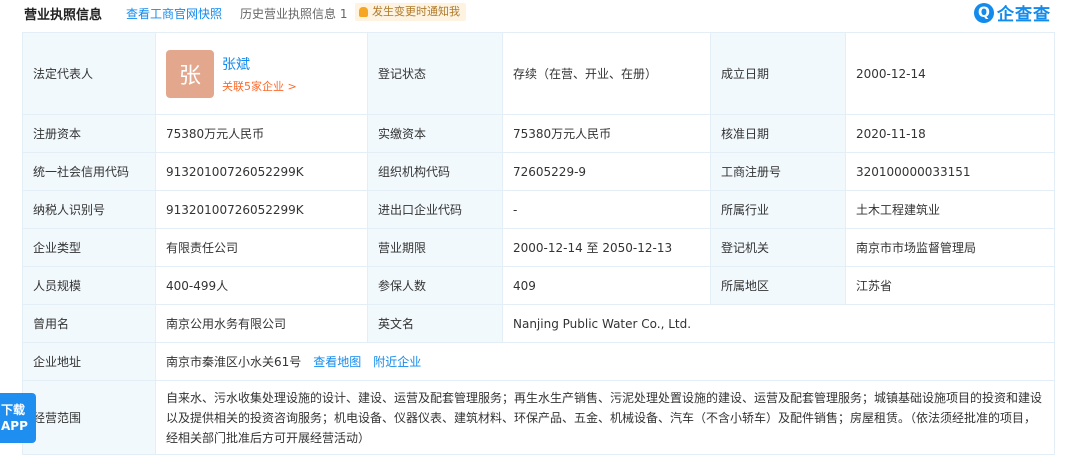  Describe the element at coordinates (606, 133) in the screenshot. I see `value-paid-capital: 75380万元人民币` at that location.